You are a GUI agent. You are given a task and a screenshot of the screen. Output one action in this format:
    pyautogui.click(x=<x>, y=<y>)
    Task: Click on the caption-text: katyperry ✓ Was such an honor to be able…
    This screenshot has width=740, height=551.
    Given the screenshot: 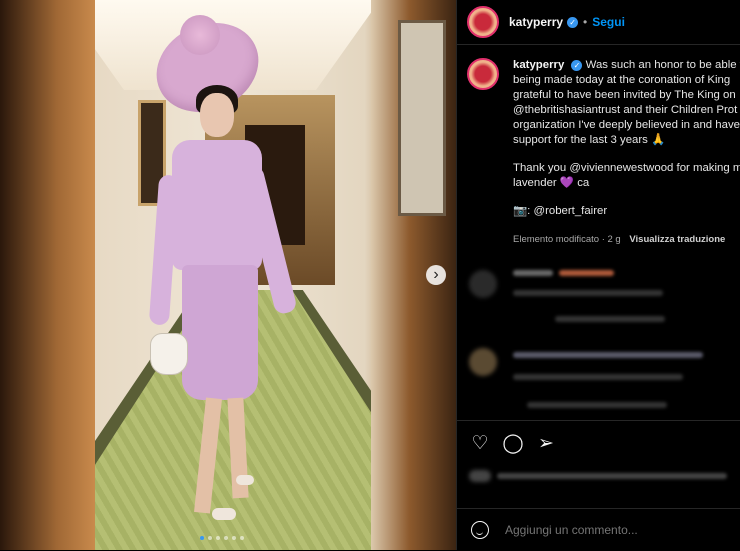 What is the action you would take?
    pyautogui.click(x=626, y=138)
    